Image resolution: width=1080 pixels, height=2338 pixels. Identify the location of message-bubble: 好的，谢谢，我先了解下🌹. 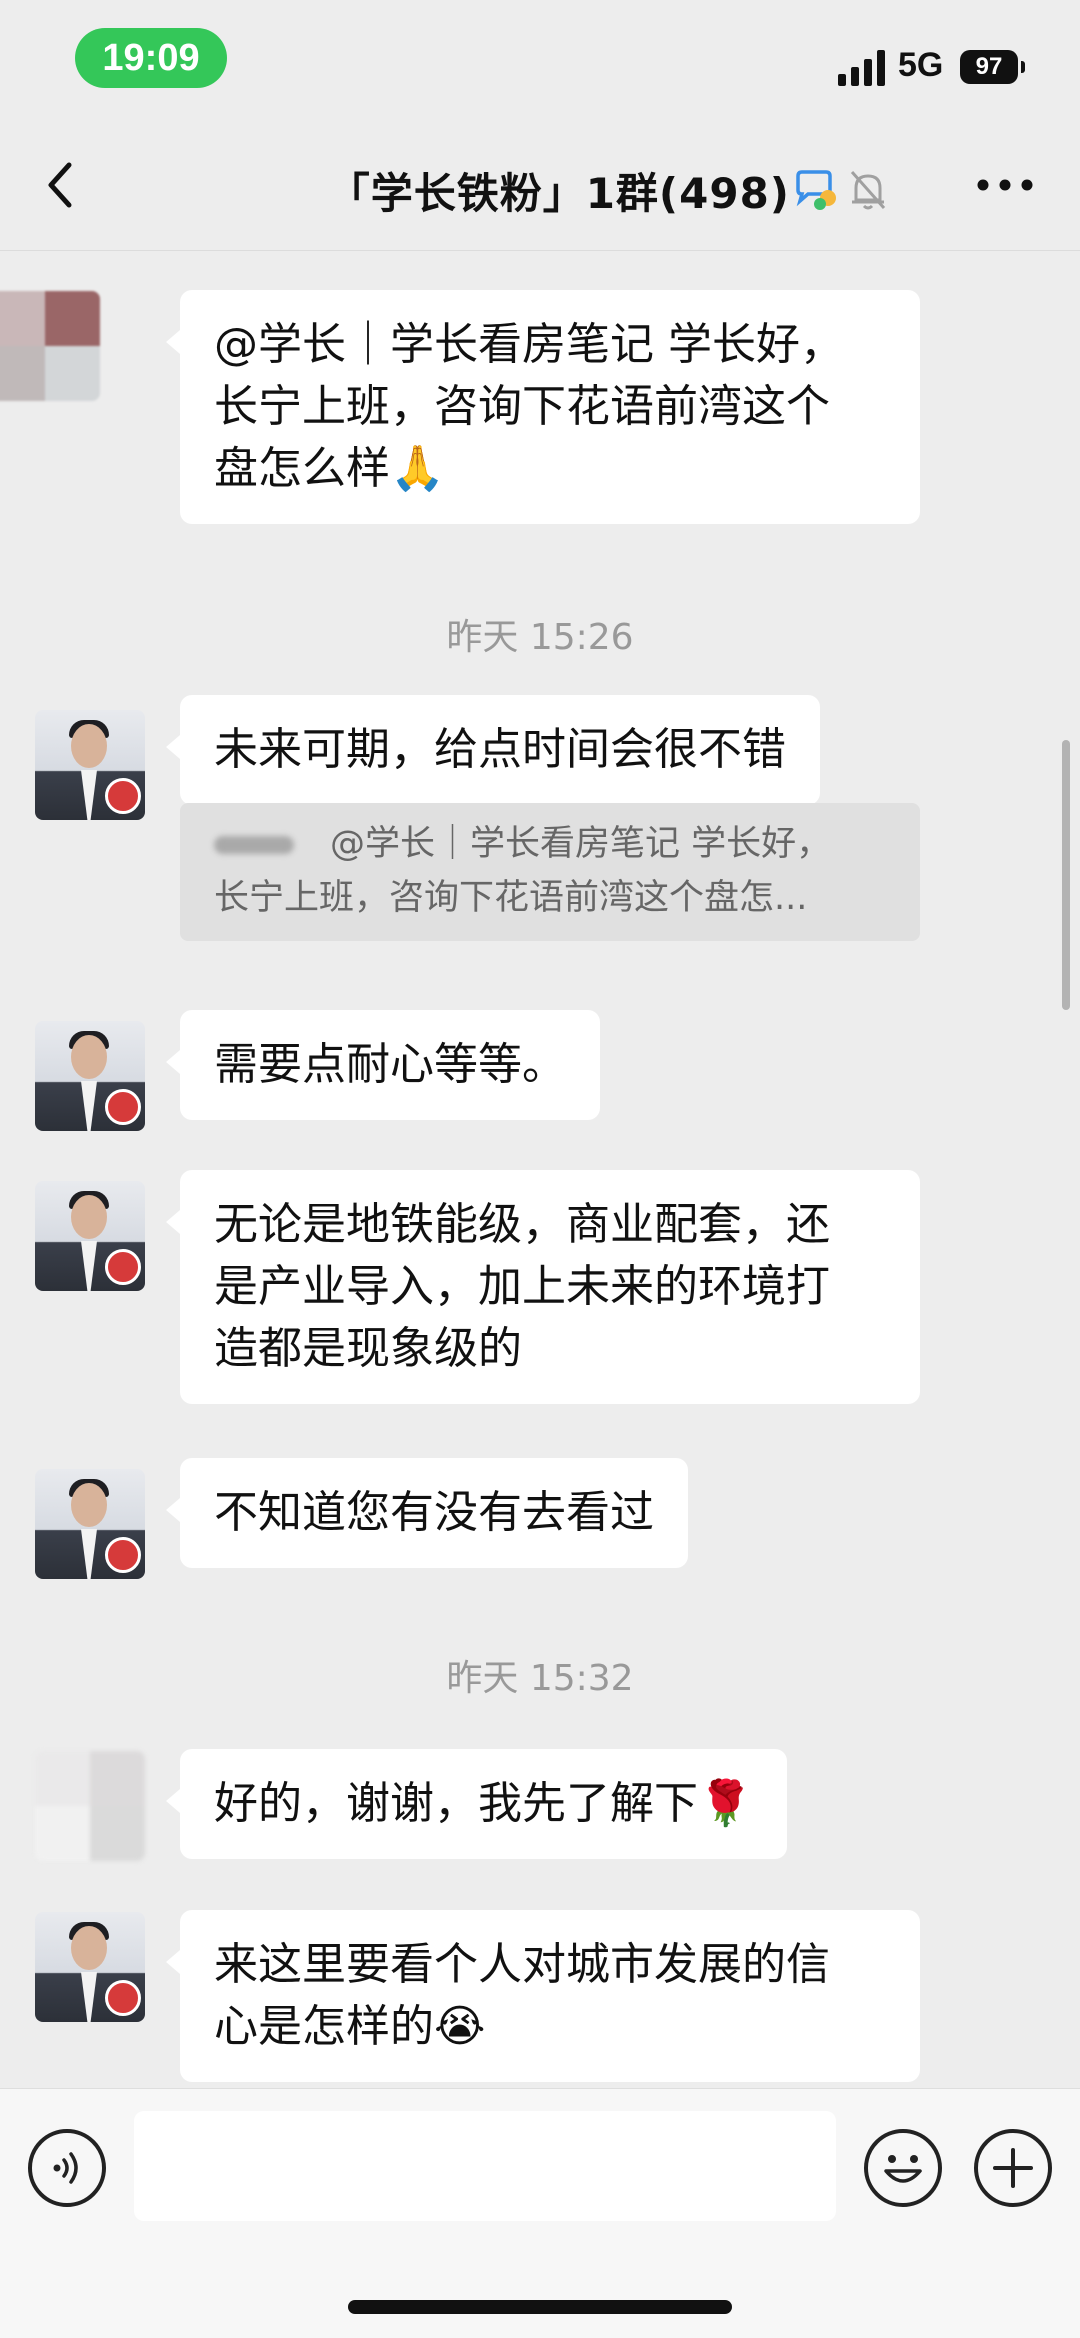
(476, 1804).